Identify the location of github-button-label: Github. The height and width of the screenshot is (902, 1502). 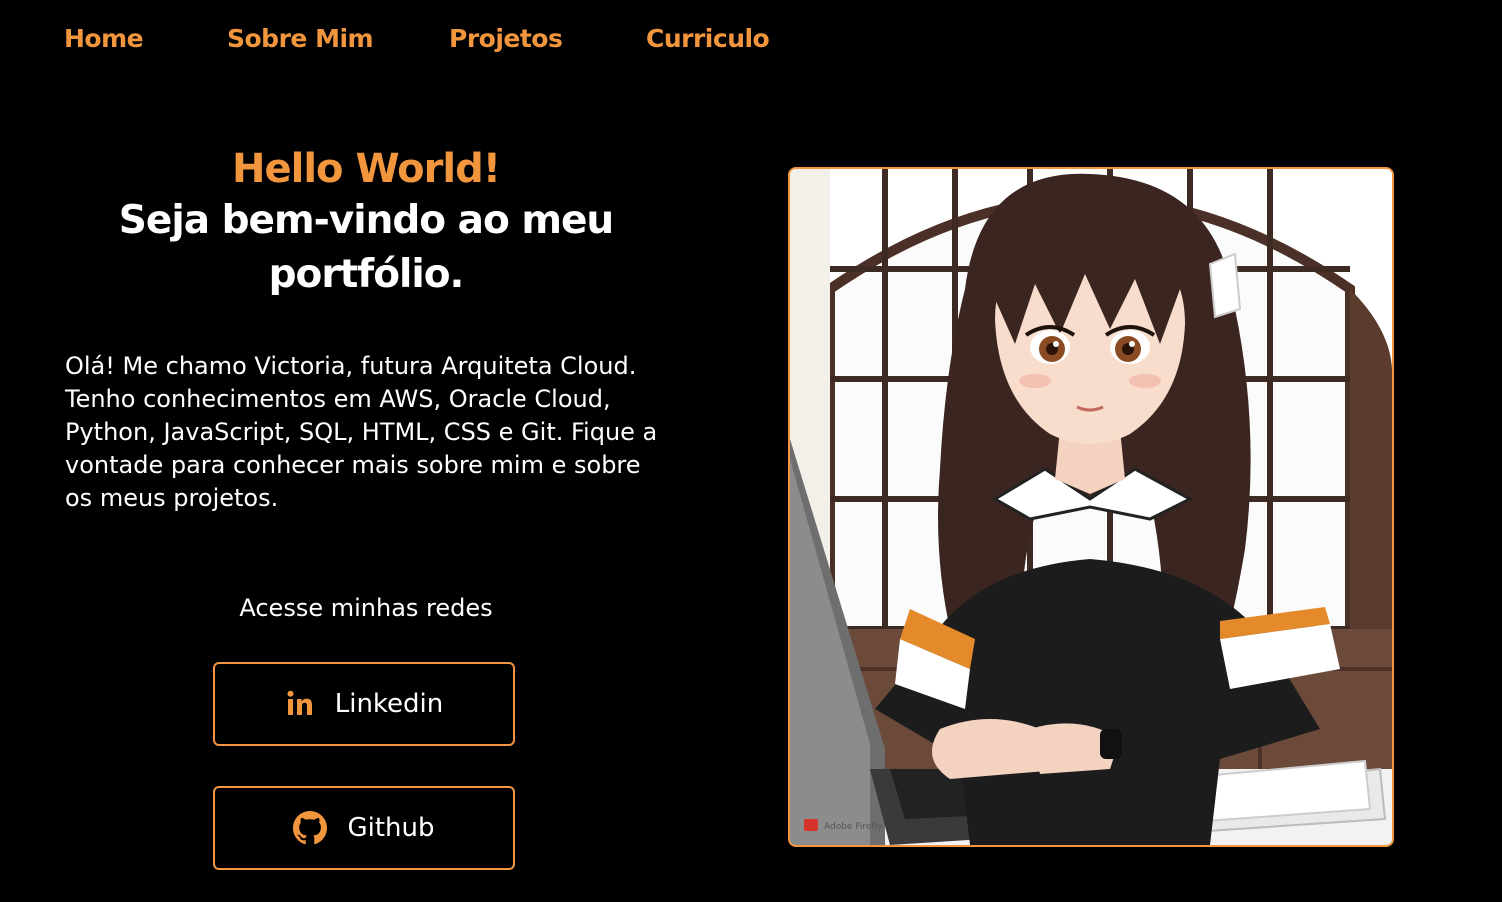
(391, 828).